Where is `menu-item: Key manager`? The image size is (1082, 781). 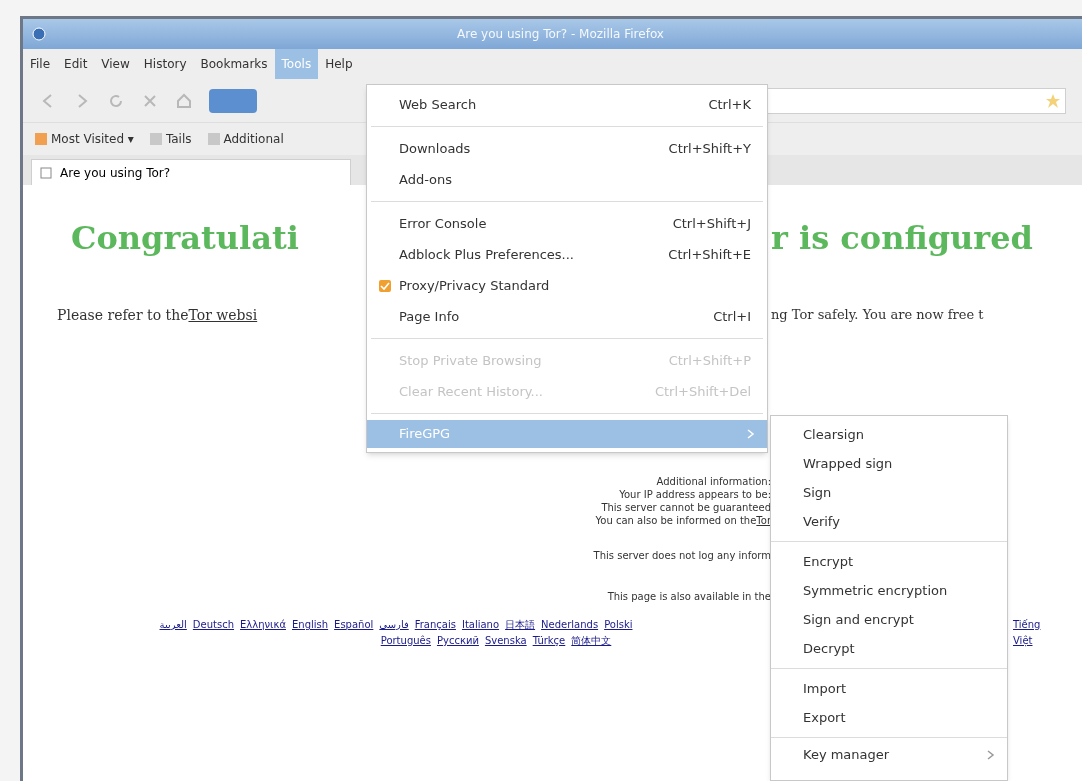
menu-item: Key manager is located at coordinates (889, 755).